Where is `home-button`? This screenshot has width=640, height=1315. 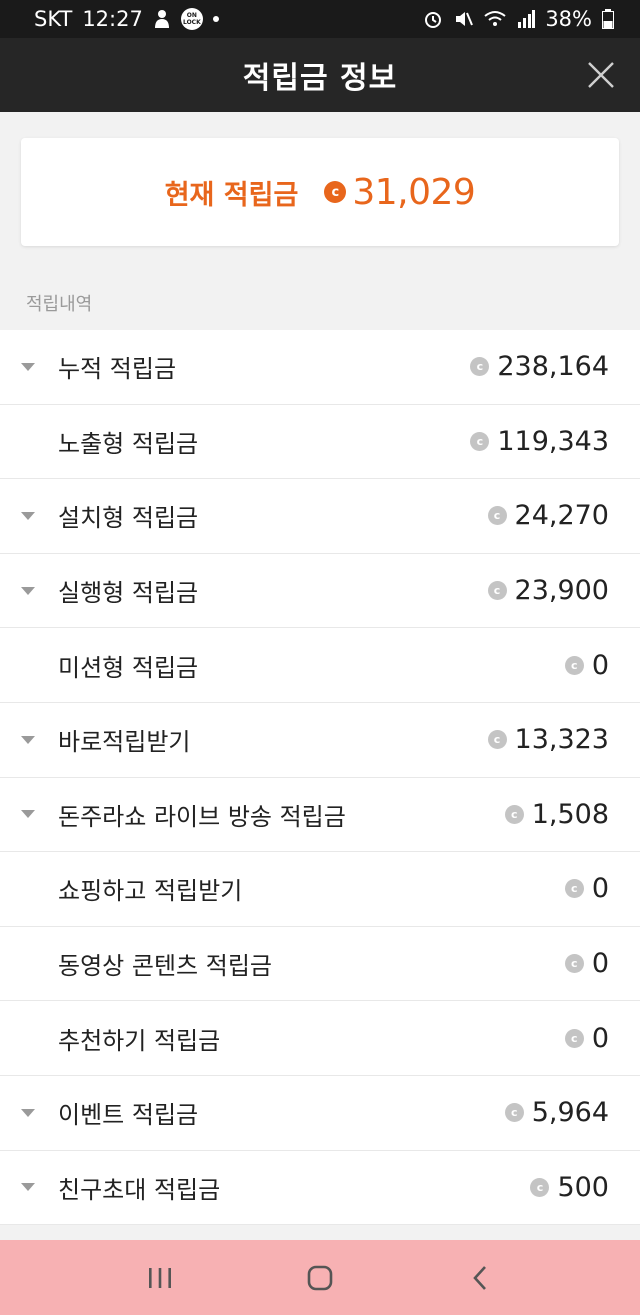 home-button is located at coordinates (320, 1278).